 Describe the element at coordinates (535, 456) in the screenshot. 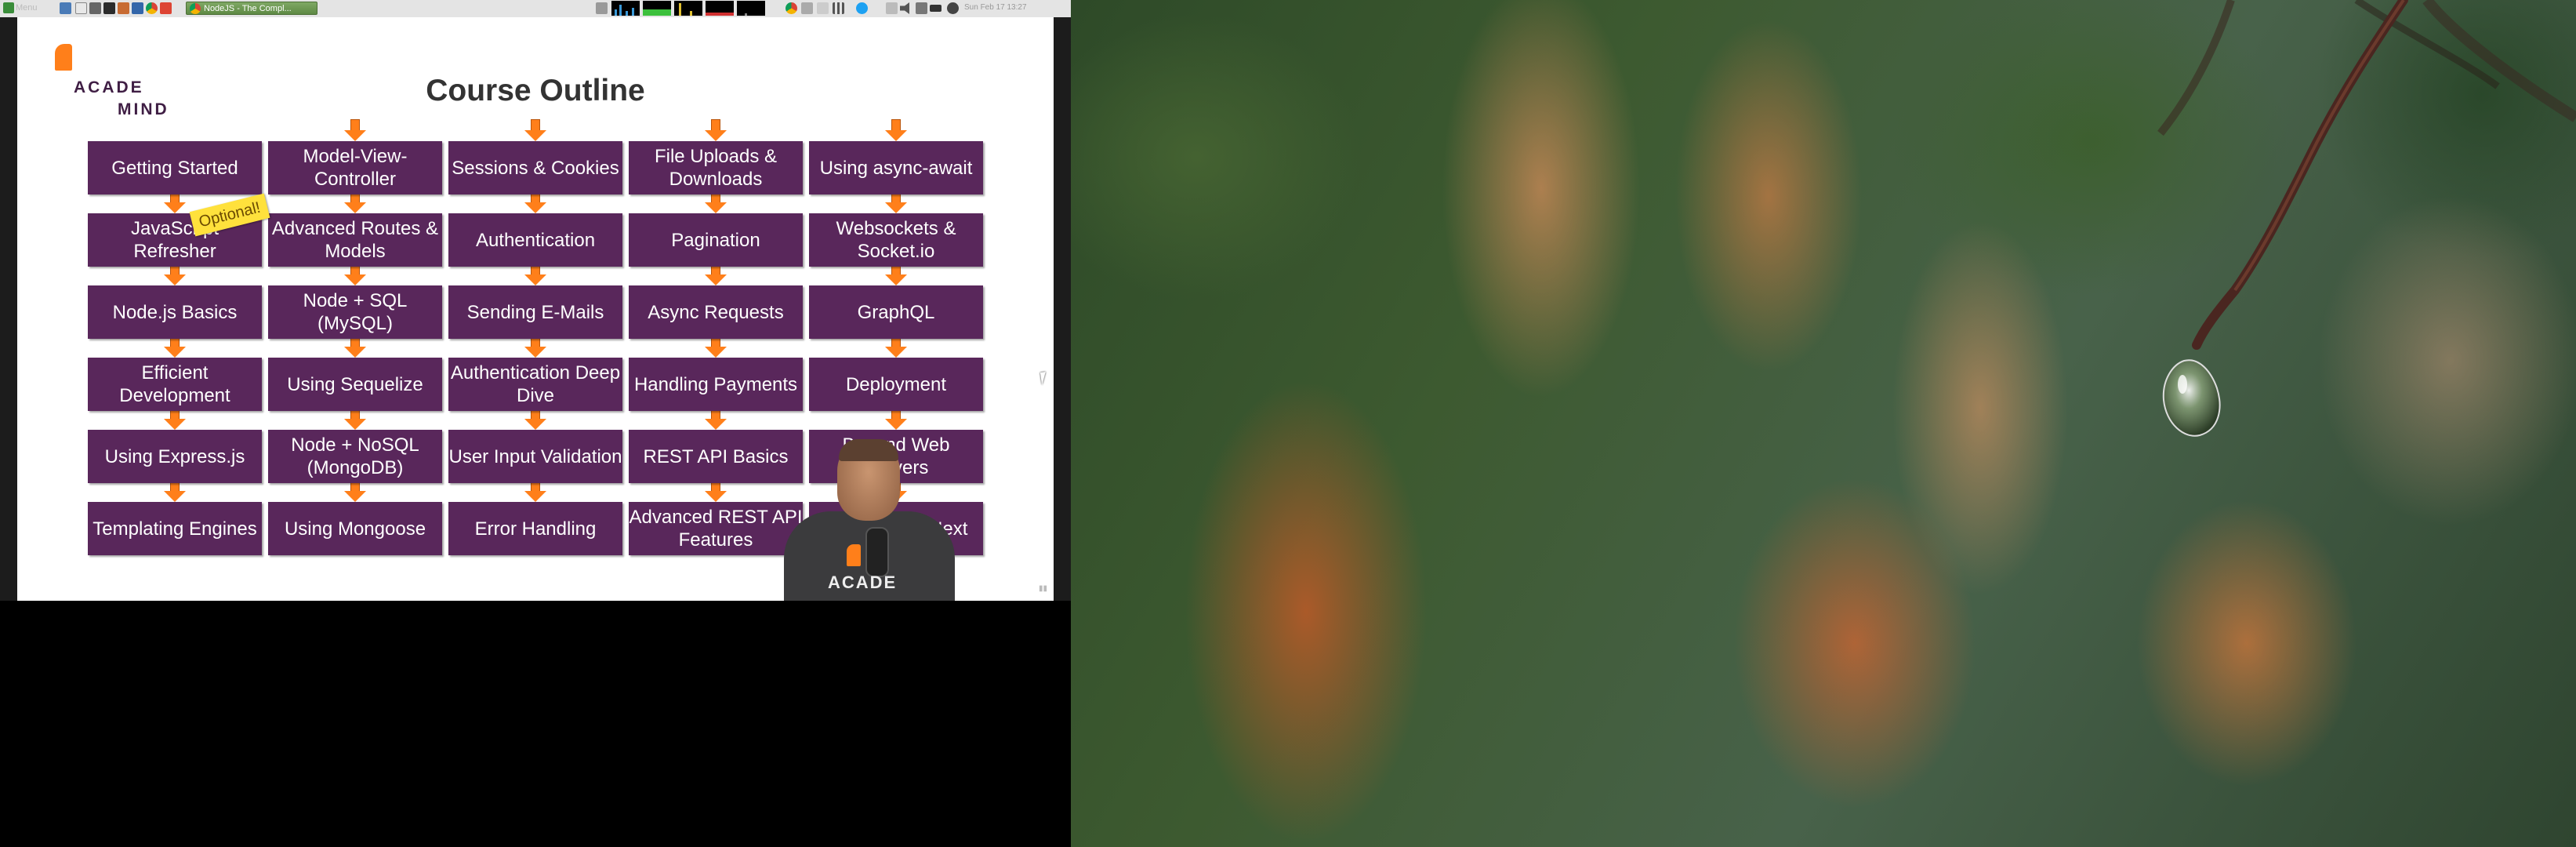

I see `course-section-box: User Input Validation` at that location.